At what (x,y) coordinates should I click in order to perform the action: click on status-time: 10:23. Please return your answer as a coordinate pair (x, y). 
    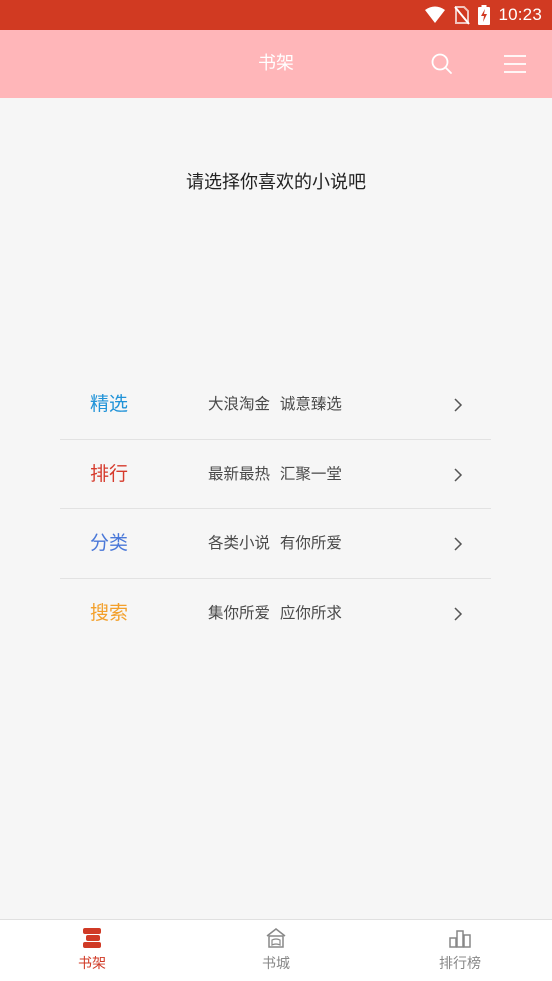
    Looking at the image, I should click on (520, 14).